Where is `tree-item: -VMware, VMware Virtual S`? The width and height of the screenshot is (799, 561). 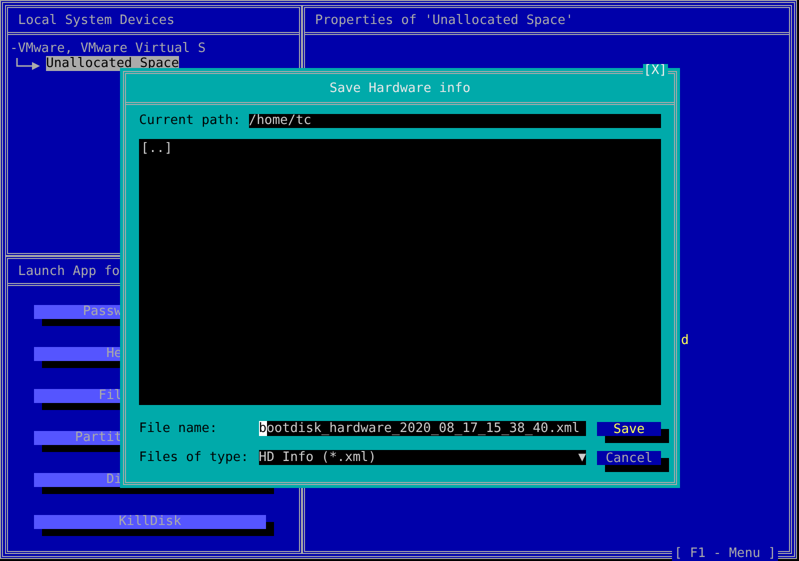
tree-item: -VMware, VMware Virtual S is located at coordinates (108, 48).